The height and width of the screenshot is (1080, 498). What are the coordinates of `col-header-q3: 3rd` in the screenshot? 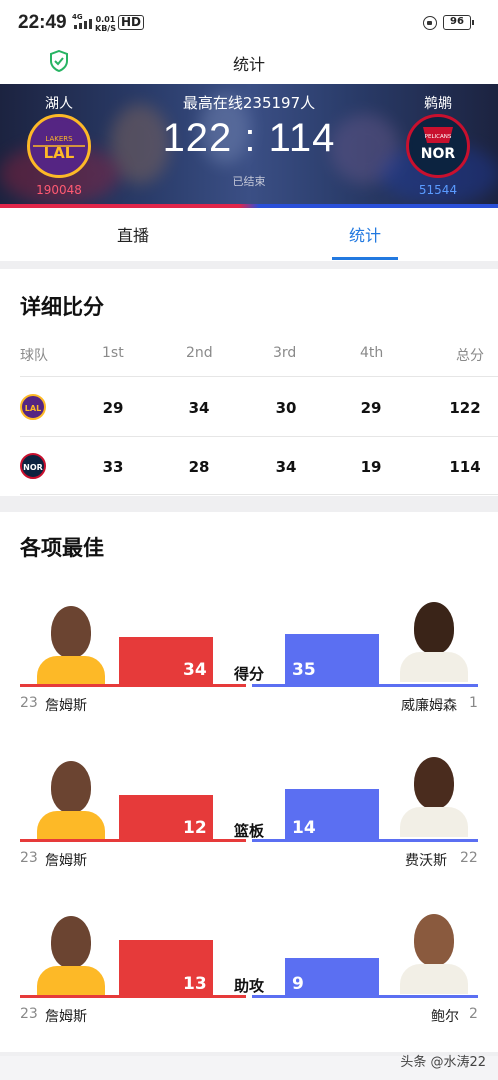 It's located at (285, 353).